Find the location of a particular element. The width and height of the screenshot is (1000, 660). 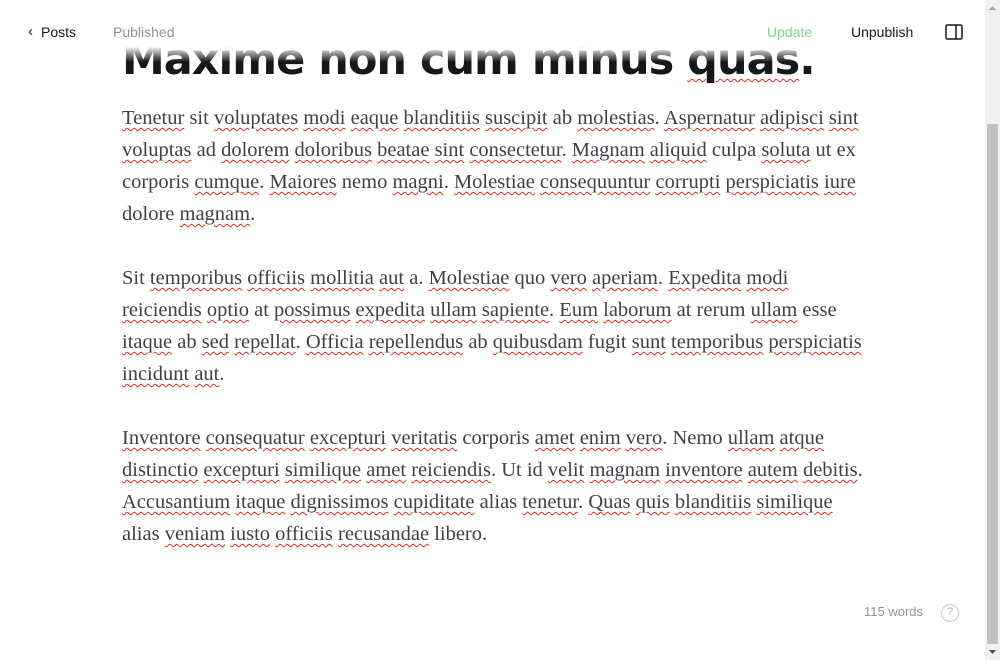

back-to-posts-link: ‹ Posts is located at coordinates (52, 32).